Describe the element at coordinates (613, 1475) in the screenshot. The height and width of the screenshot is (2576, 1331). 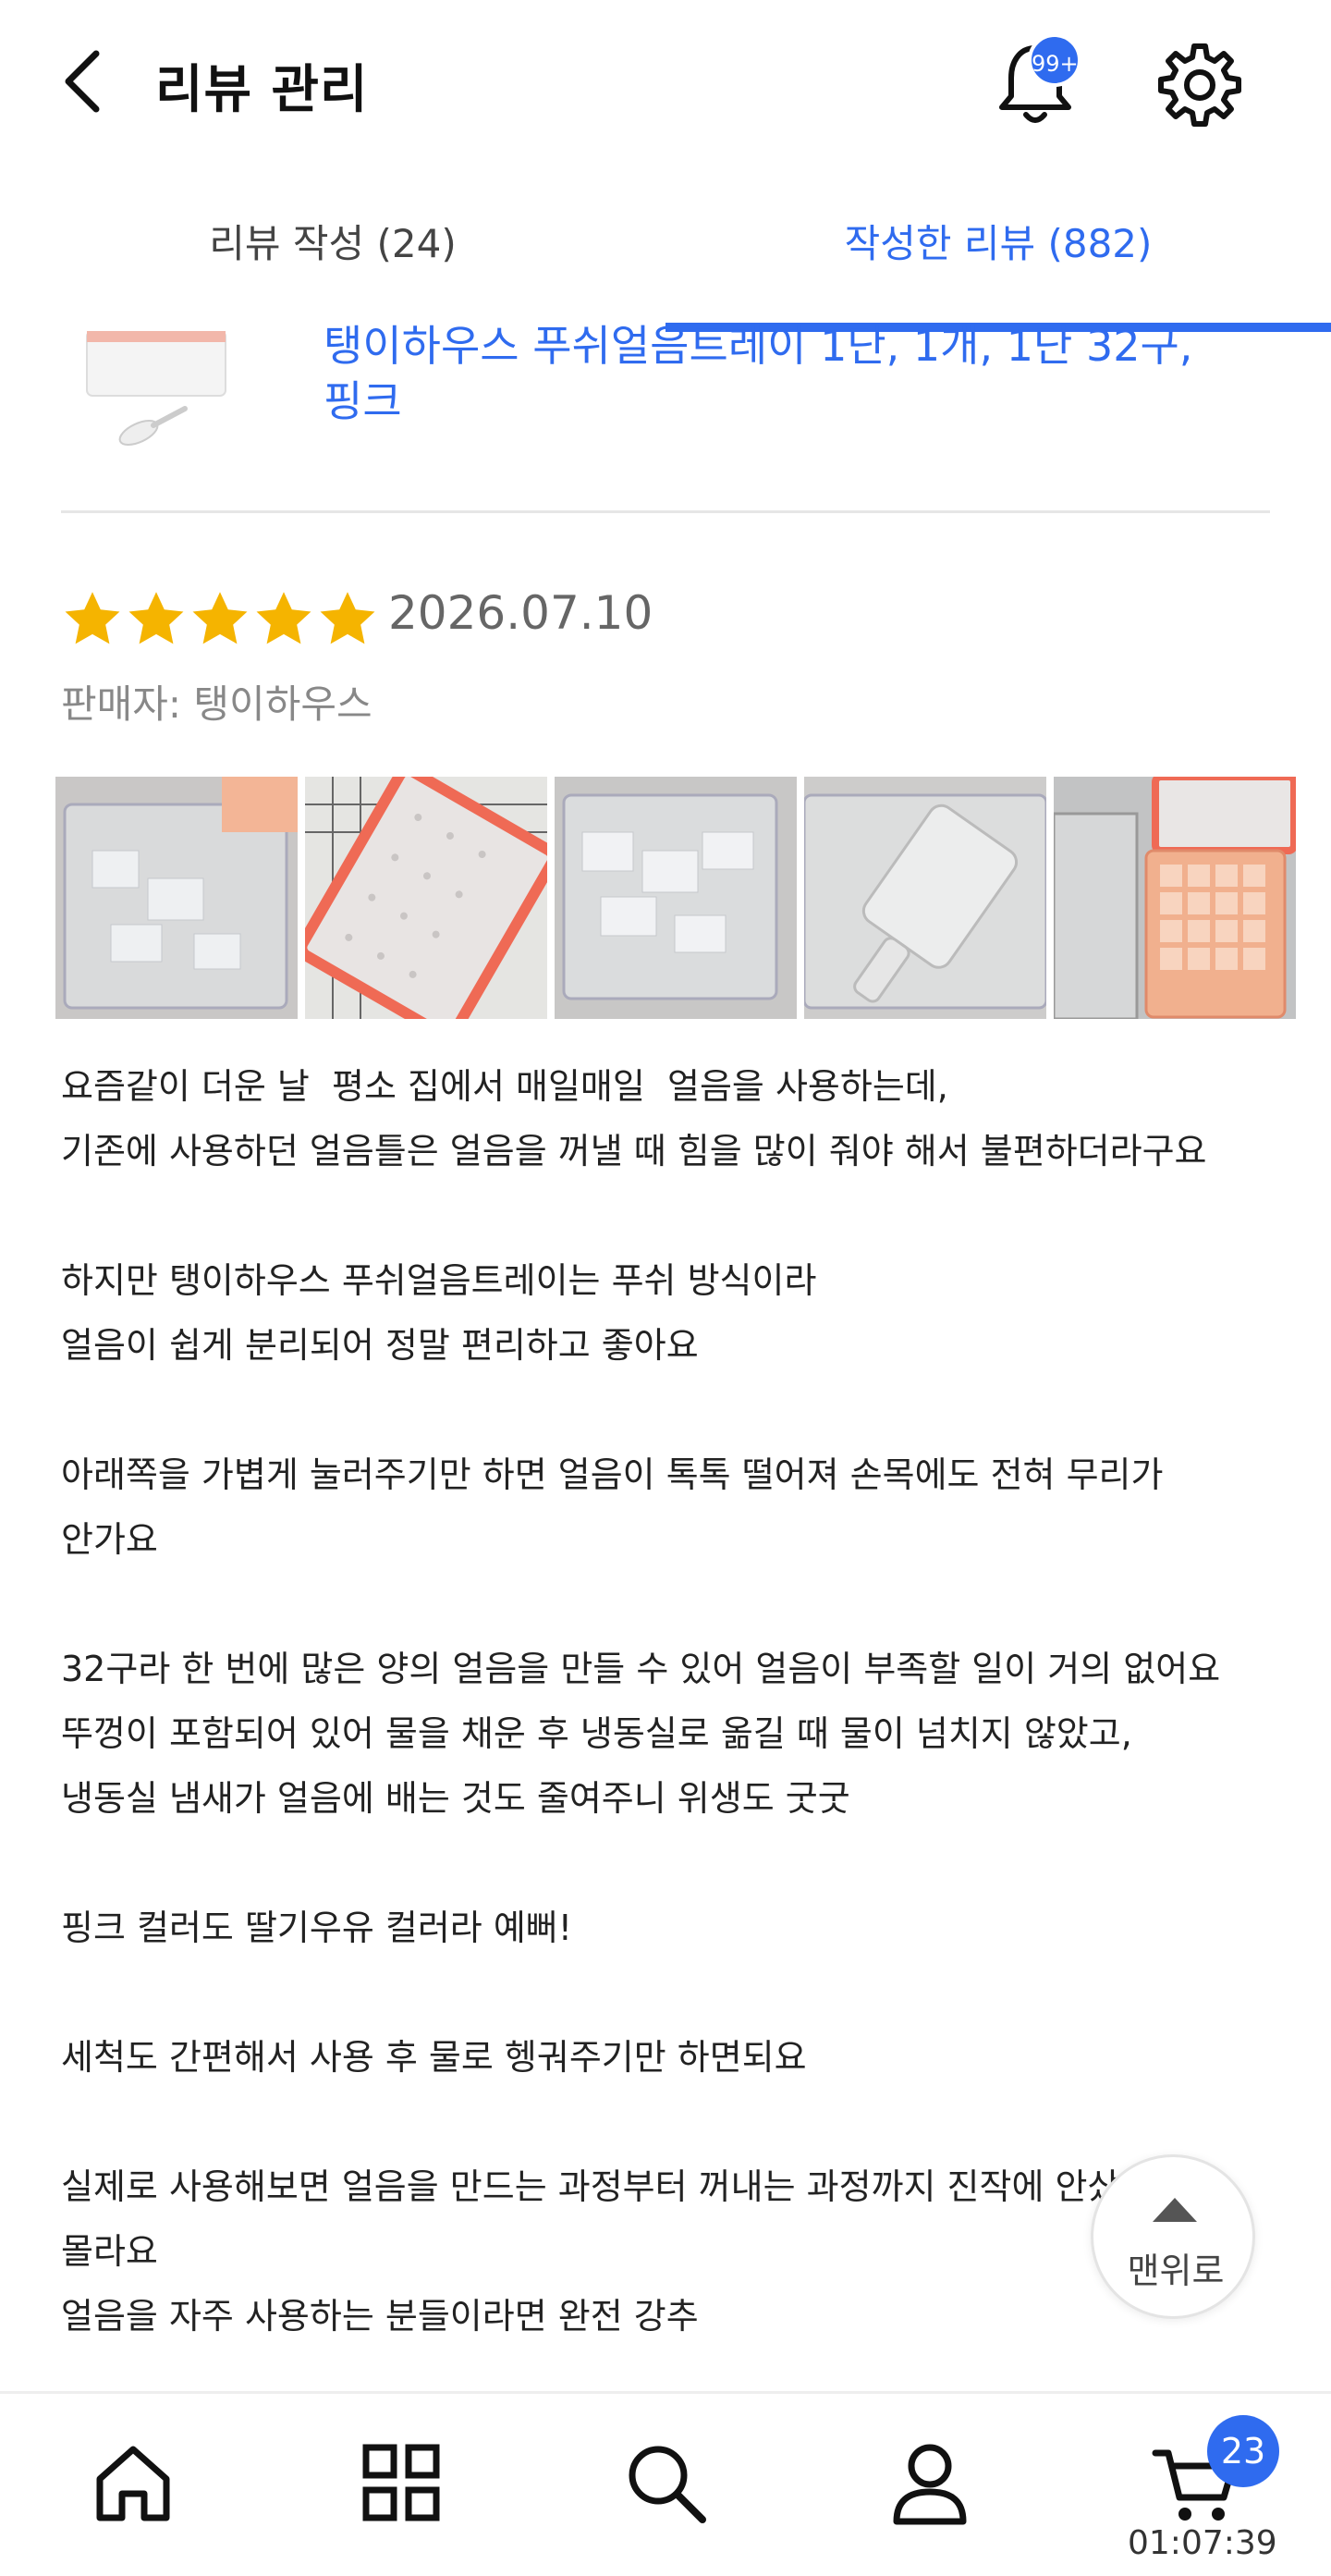
I see `review-text-line: 아래쪽을 가볍게 눌러주기만 하면 얼음이 톡톡 떨어져 손목에도 전혀 무리가` at that location.